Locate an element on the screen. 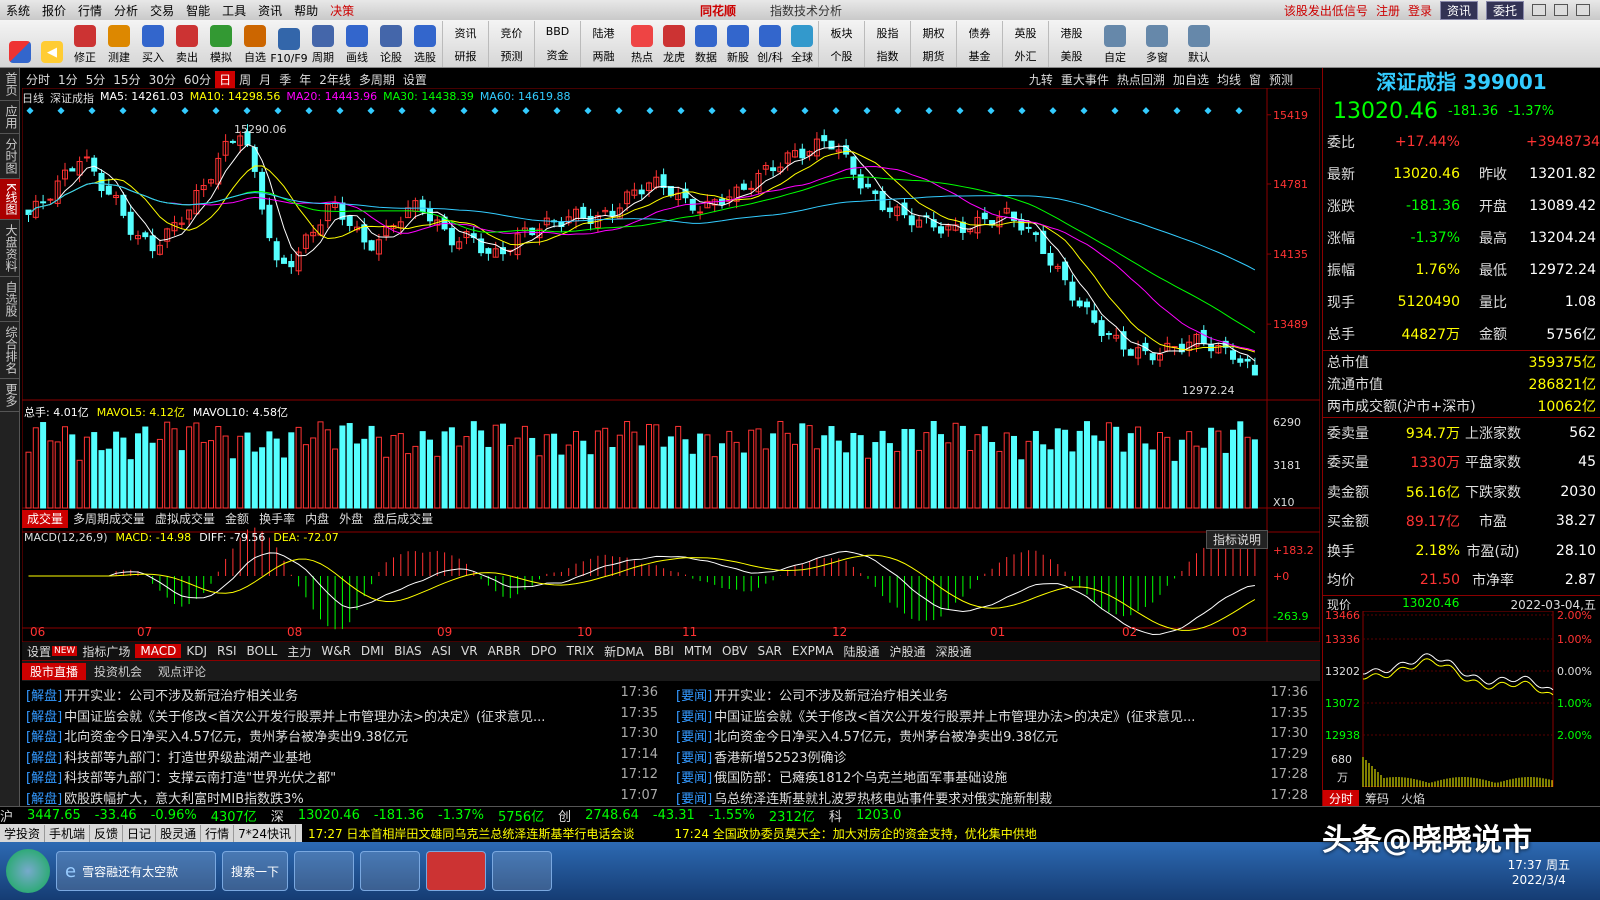 The height and width of the screenshot is (900, 1600). toolbar3-btn-2: 默认 is located at coordinates (1199, 44).